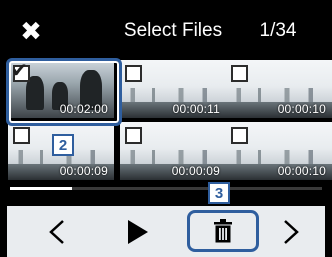 The height and width of the screenshot is (257, 332). Describe the element at coordinates (41, 188) in the screenshot. I see `scrollbar-thumb` at that location.